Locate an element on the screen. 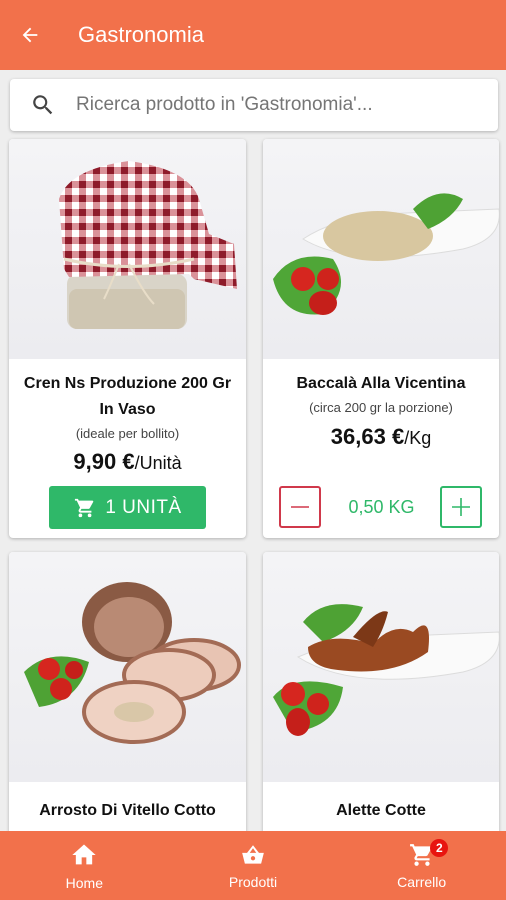  add-to-cart-button: 1 UNITÀ is located at coordinates (127, 507).